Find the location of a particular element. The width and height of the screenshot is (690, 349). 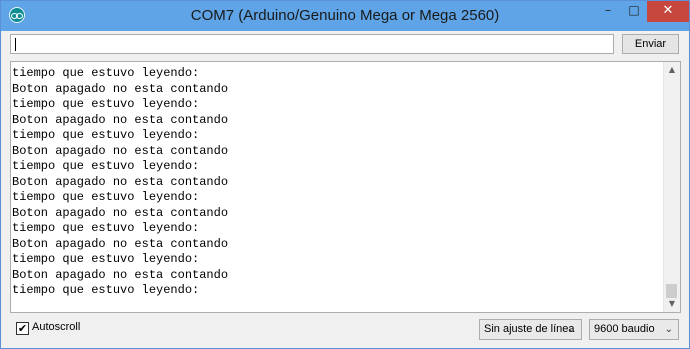

maximize-button: □ is located at coordinates (634, 11).